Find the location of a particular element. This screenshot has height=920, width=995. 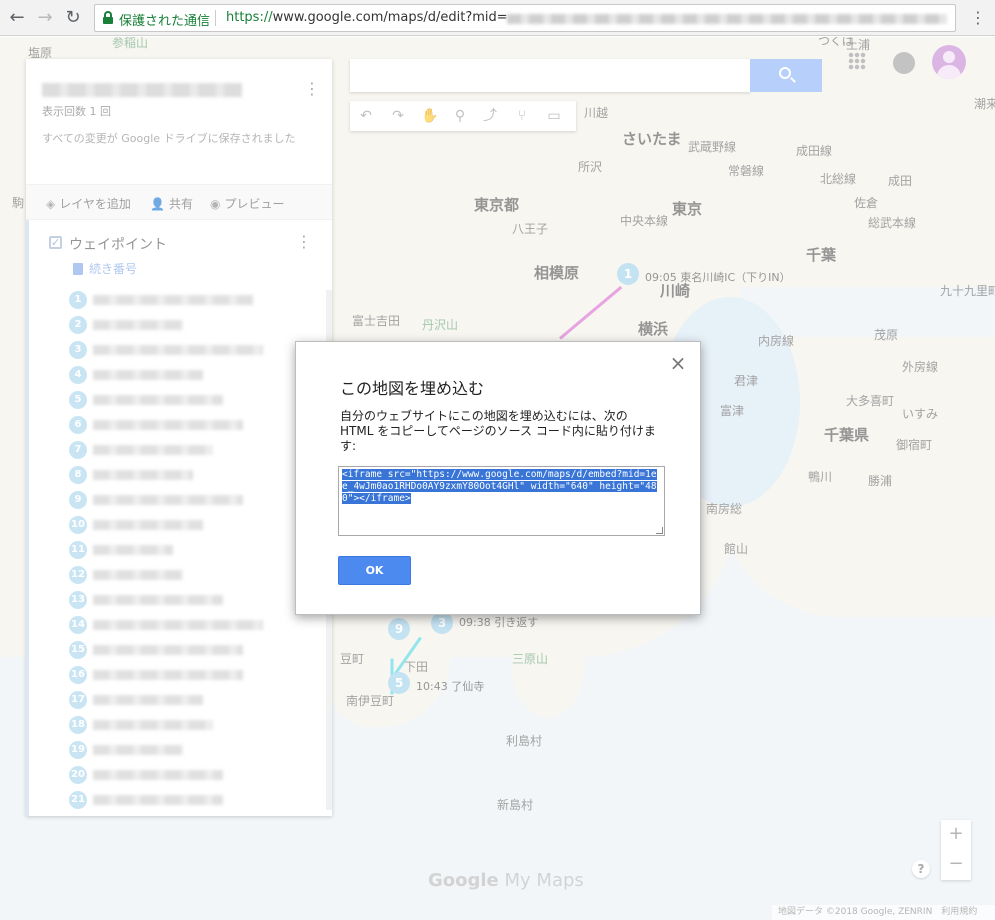

url-text: https://www.google.com/maps/d/edit?mid= is located at coordinates (367, 17).